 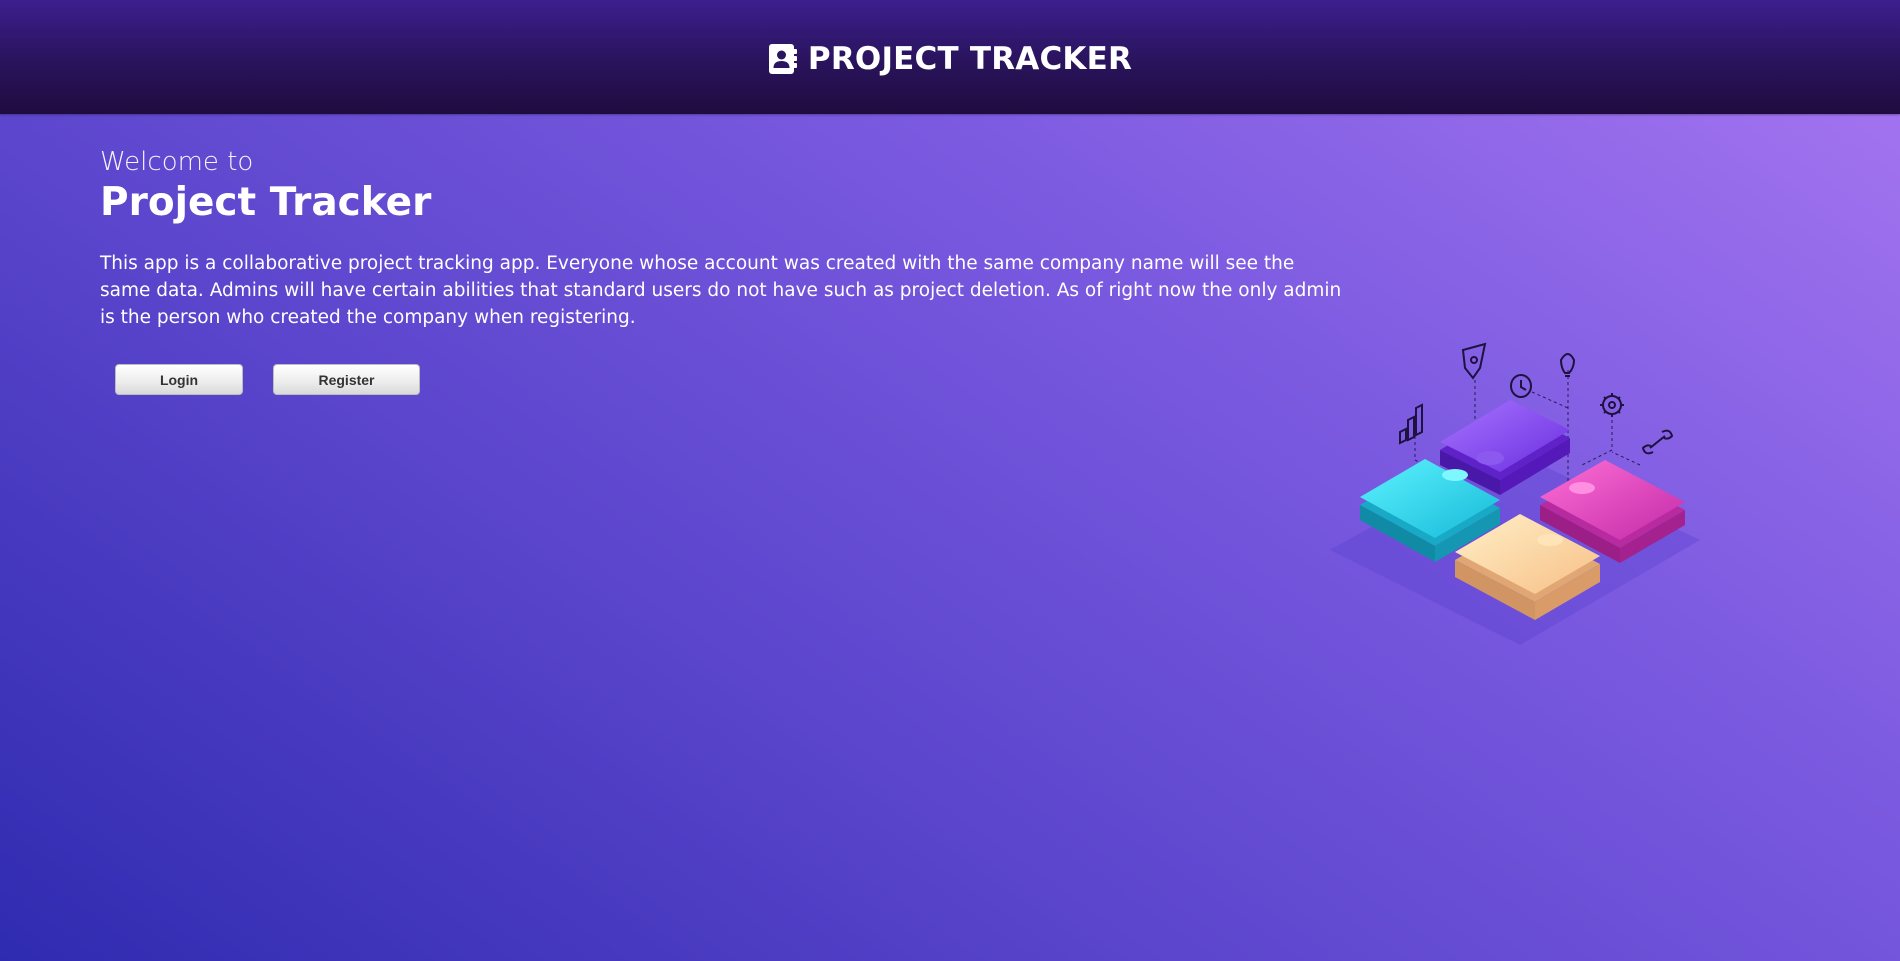 What do you see at coordinates (1657, 442) in the screenshot?
I see `wrench-icon` at bounding box center [1657, 442].